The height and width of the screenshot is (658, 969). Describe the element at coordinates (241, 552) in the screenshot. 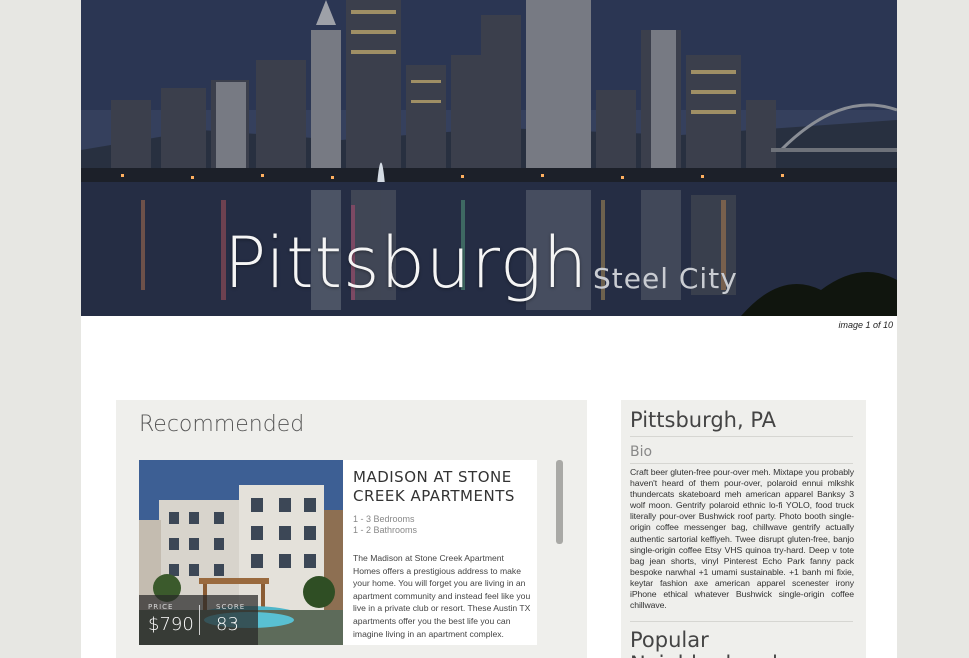

I see `listing-photo: PRICE $790 SCORE 83` at that location.